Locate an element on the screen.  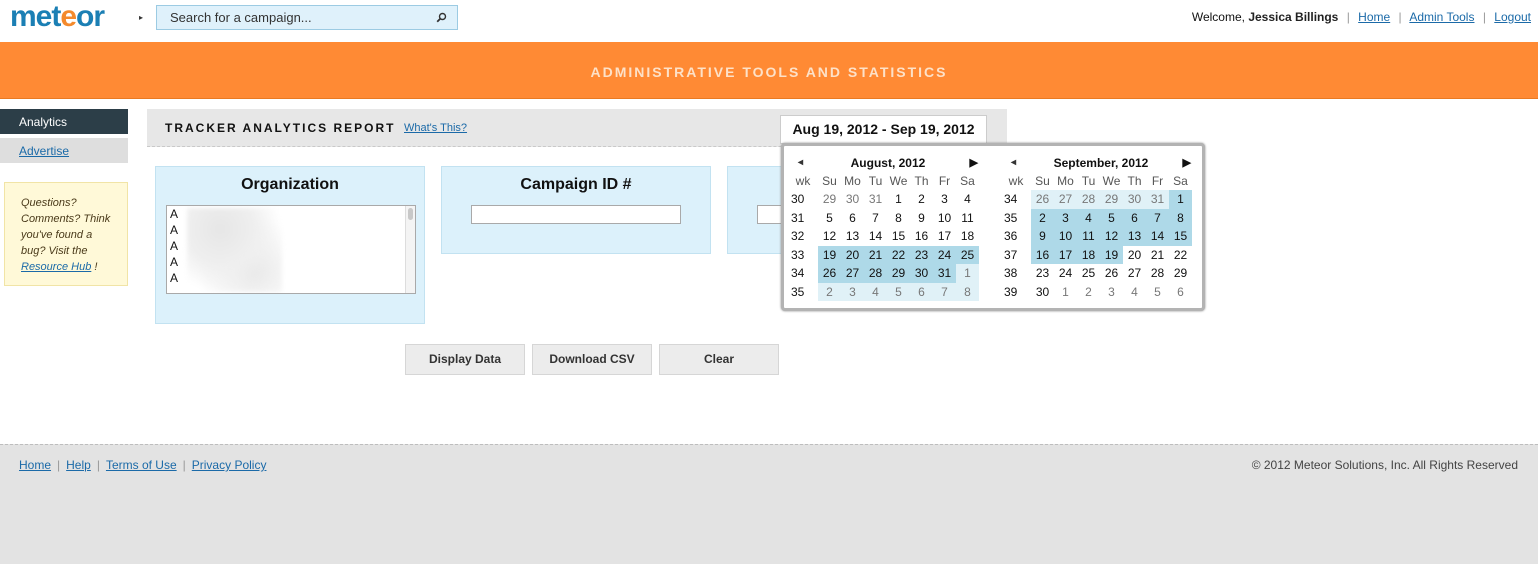
footer-help-link: Help is located at coordinates (78, 465).